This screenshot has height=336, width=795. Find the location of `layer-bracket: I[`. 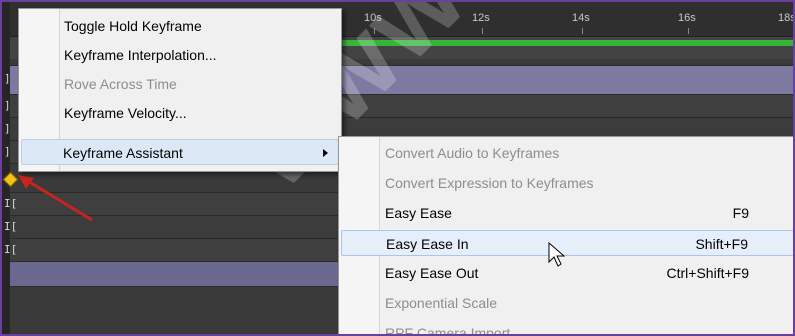

layer-bracket: I[ is located at coordinates (11, 249).